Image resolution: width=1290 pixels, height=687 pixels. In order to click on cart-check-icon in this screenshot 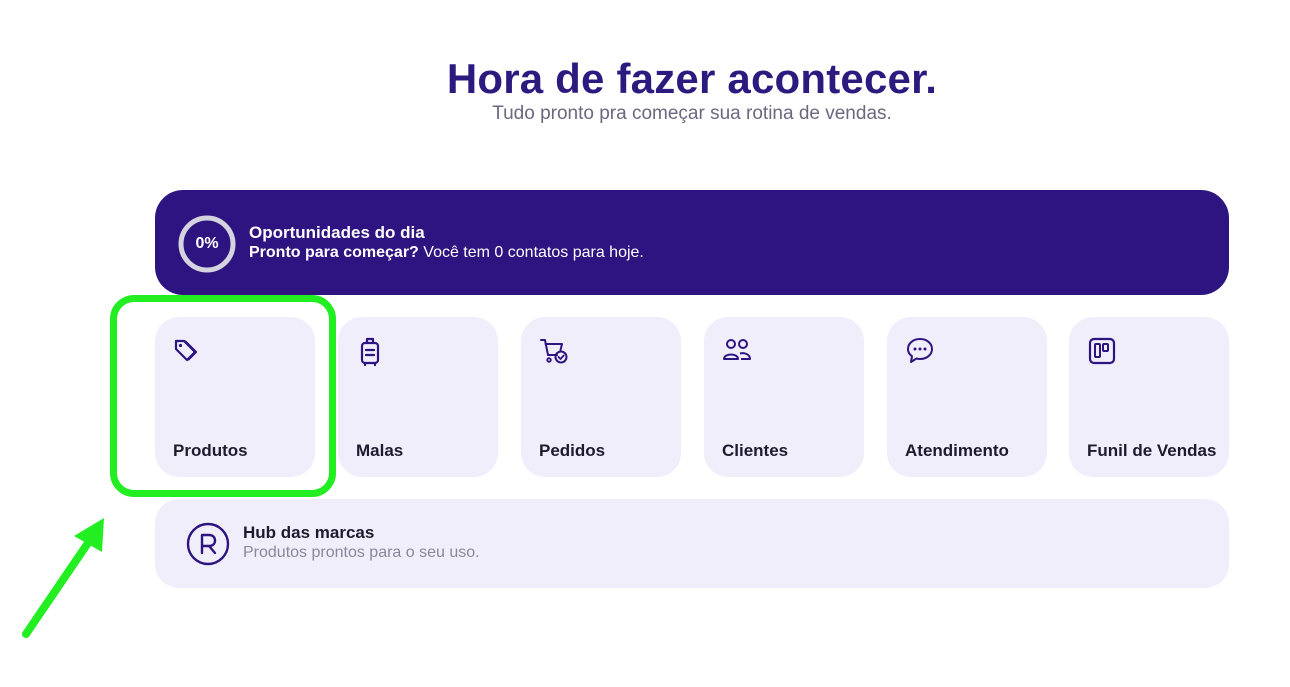, I will do `click(554, 351)`.